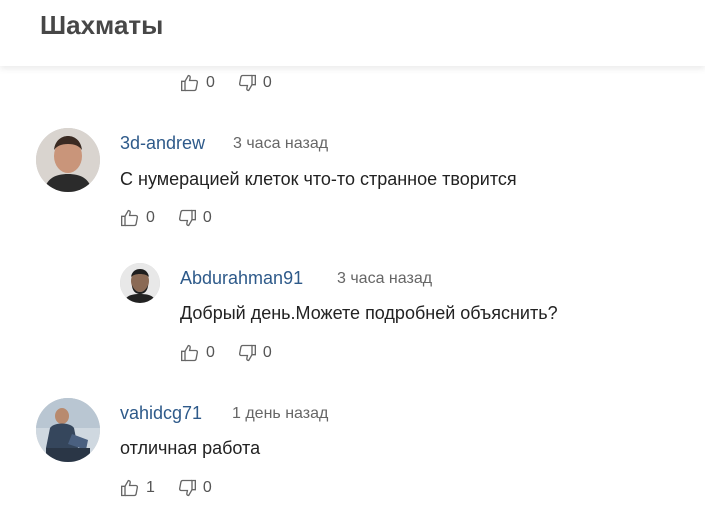  I want to click on page-header: Шахматы, so click(352, 33).